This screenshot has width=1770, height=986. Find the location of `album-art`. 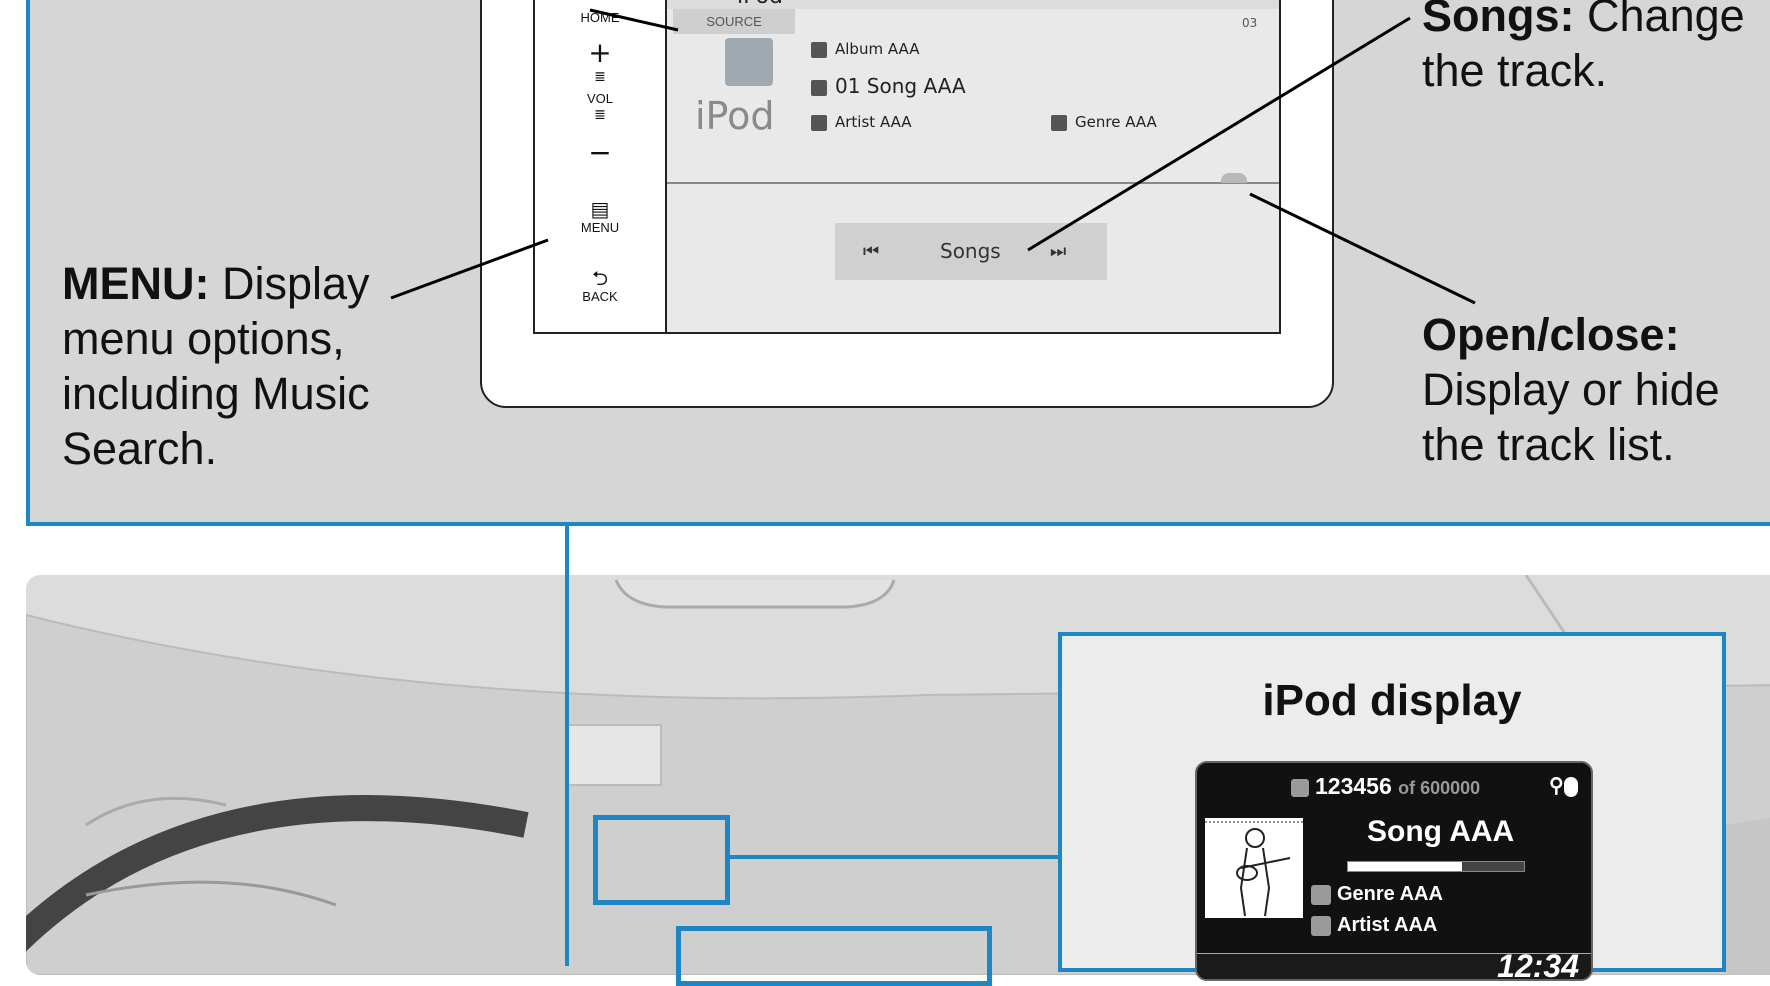

album-art is located at coordinates (1254, 868).